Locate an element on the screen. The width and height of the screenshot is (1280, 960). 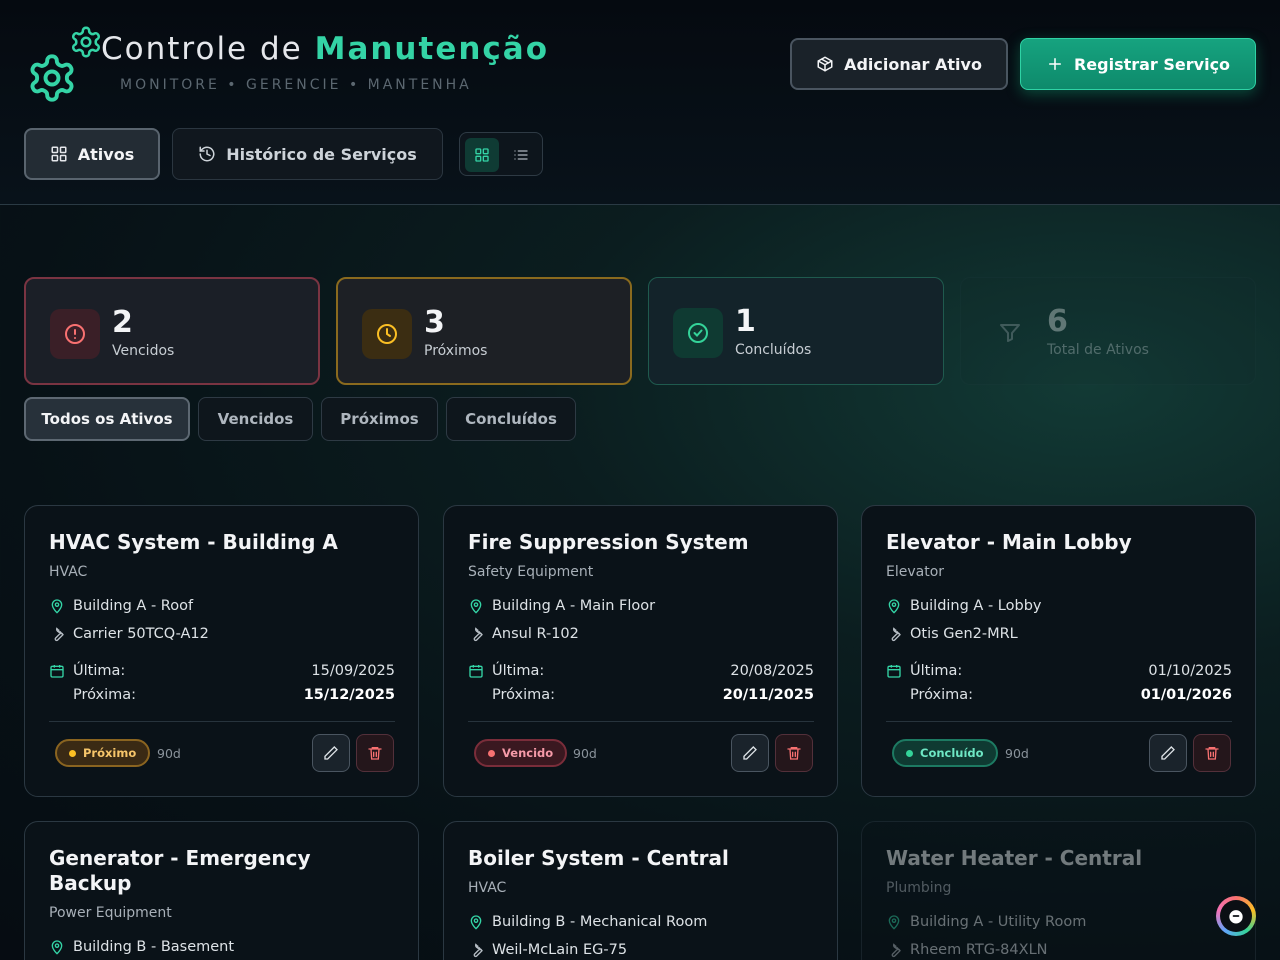
stat-total-value: 6 is located at coordinates (1057, 321).